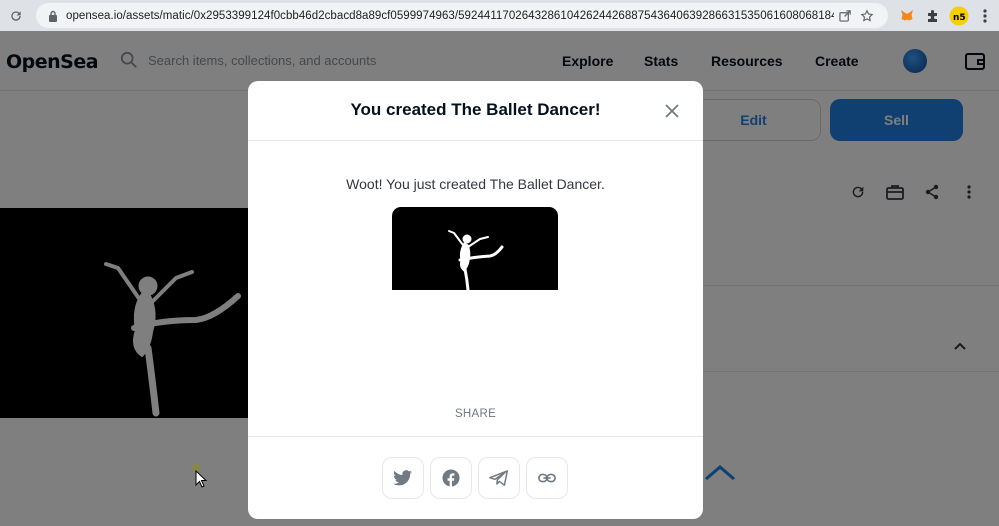  Describe the element at coordinates (475, 436) in the screenshot. I see `divider` at that location.